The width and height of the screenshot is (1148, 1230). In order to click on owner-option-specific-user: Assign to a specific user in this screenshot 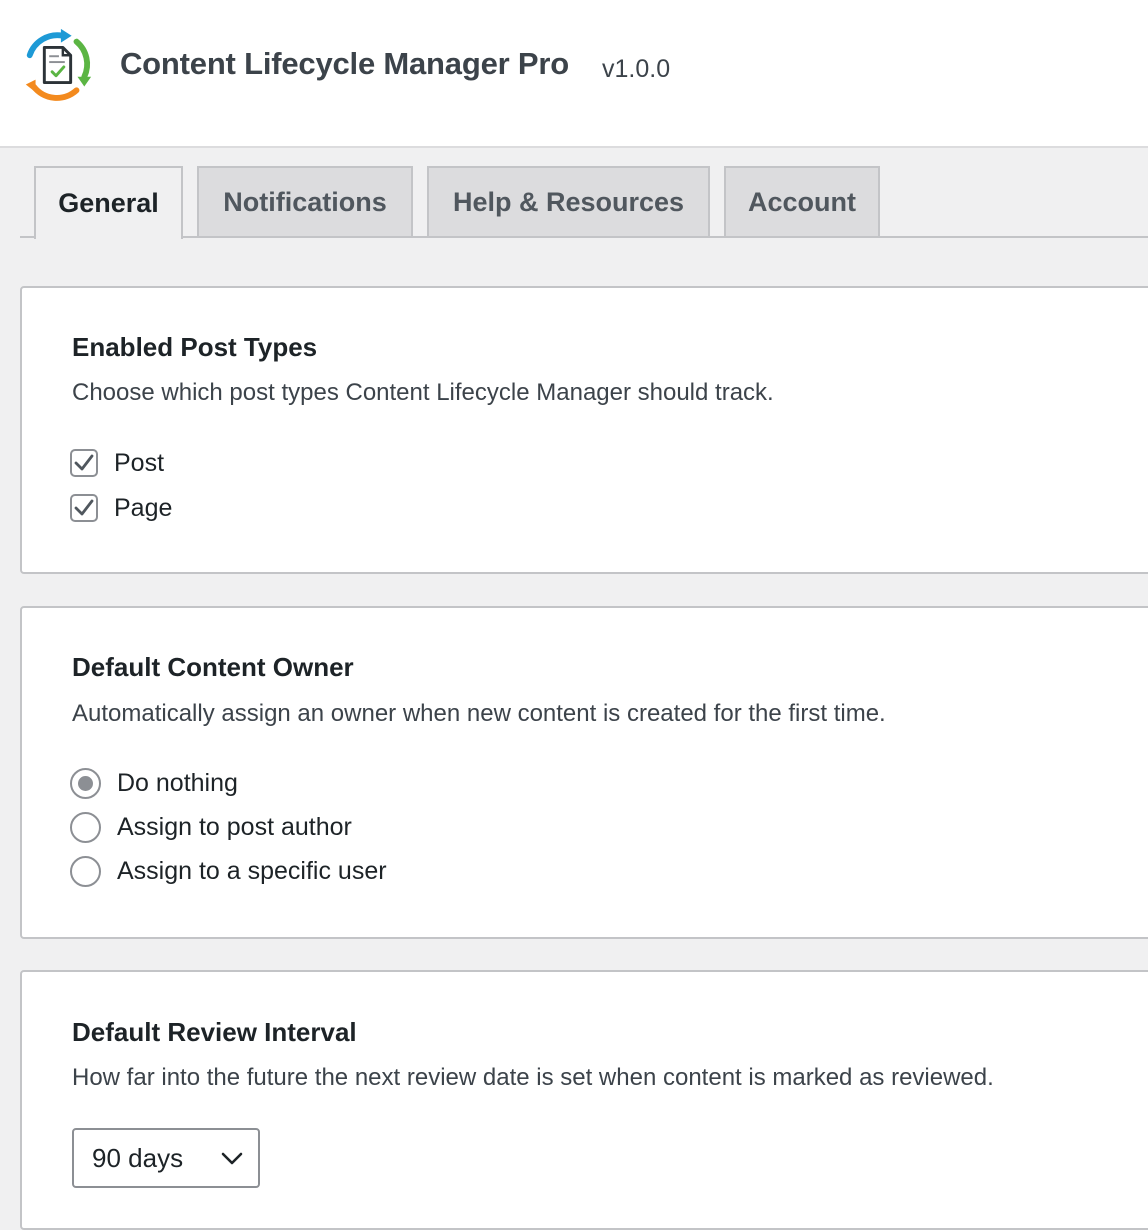, I will do `click(228, 871)`.